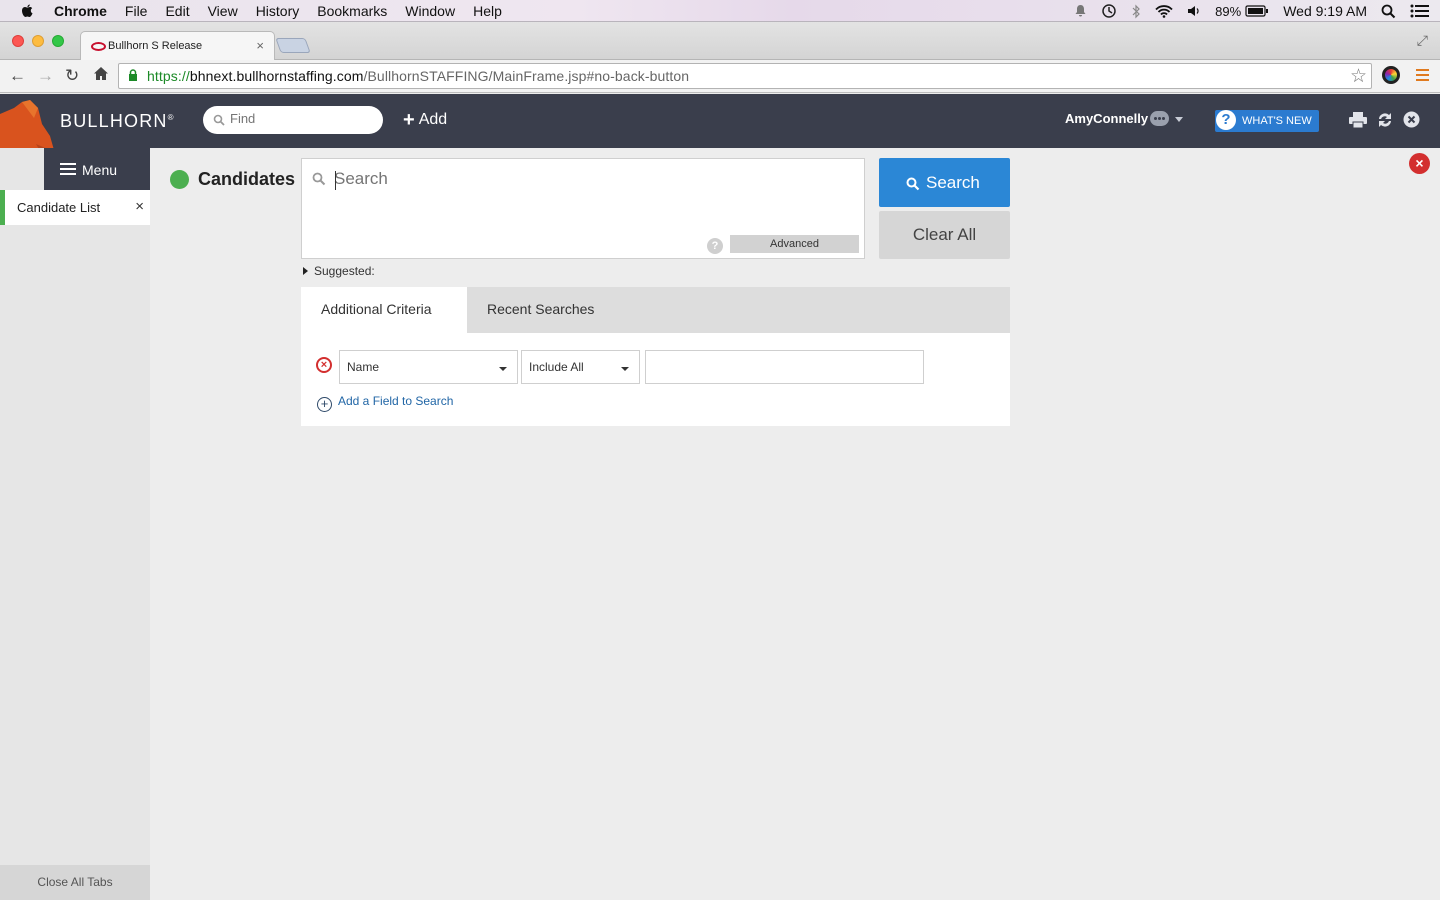  Describe the element at coordinates (324, 404) in the screenshot. I see `plus-circle-icon: +` at that location.